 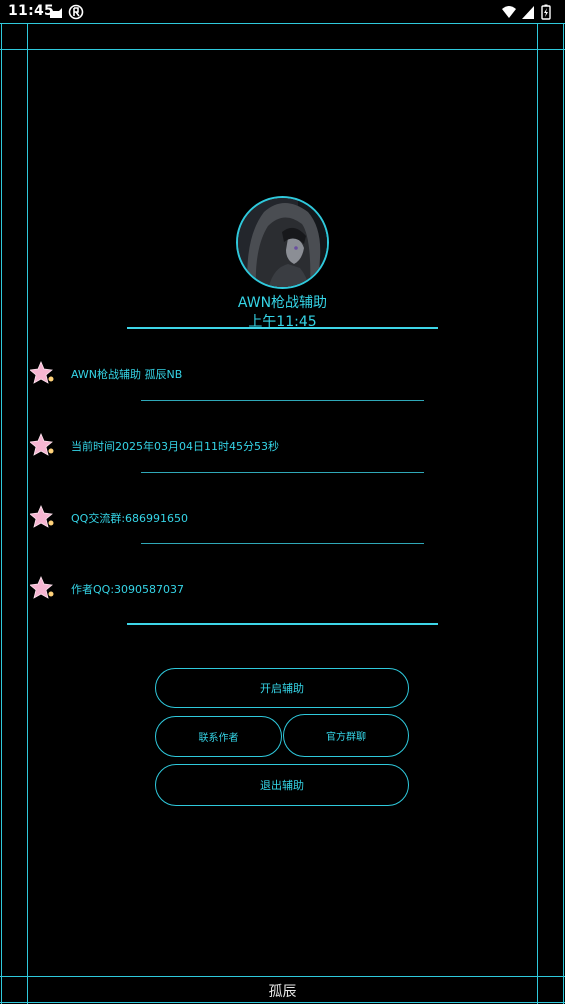 I want to click on avatar, so click(x=282, y=242).